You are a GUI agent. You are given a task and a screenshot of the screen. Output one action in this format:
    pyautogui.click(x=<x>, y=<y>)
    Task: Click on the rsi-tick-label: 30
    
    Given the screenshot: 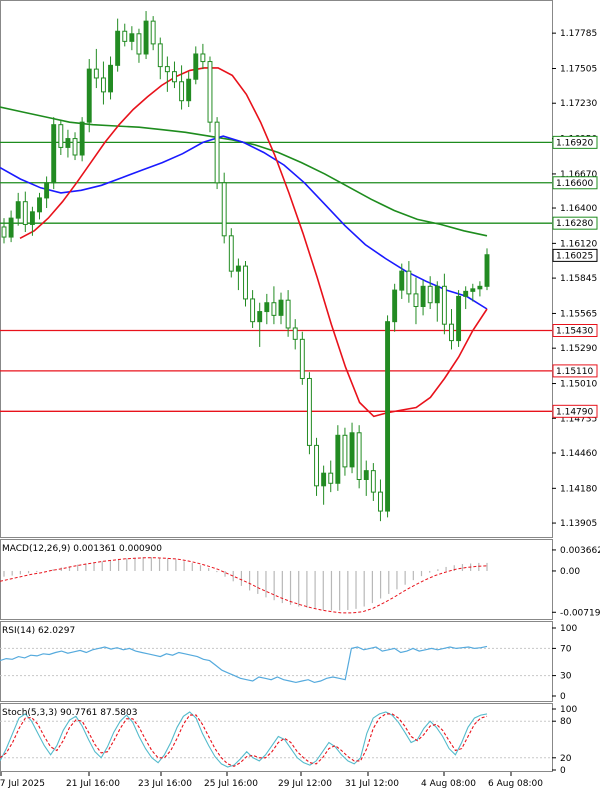 What is the action you would take?
    pyautogui.click(x=566, y=677)
    